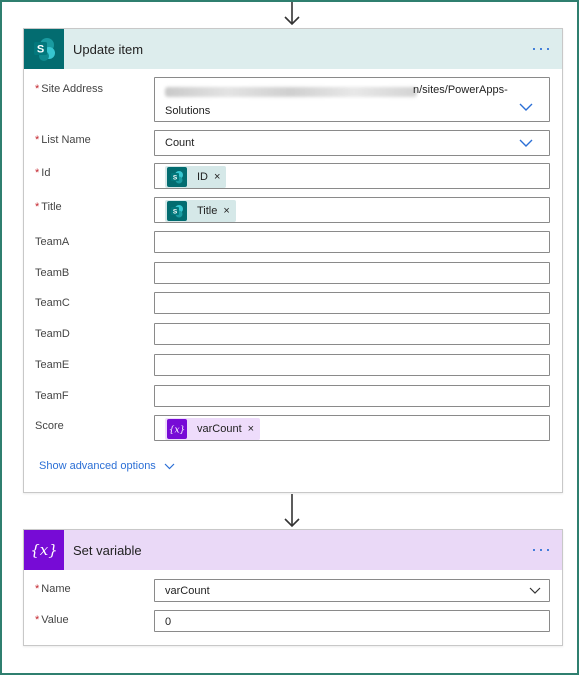  What do you see at coordinates (52, 242) in the screenshot?
I see `team-a-label: TeamA` at bounding box center [52, 242].